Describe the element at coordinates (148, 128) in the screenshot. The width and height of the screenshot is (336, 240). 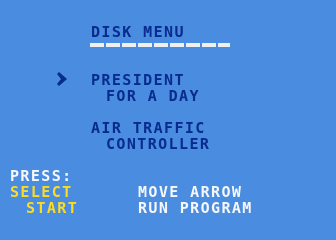
I see `menu-item-air-traffic-line-1: AIR TRAFFIC` at that location.